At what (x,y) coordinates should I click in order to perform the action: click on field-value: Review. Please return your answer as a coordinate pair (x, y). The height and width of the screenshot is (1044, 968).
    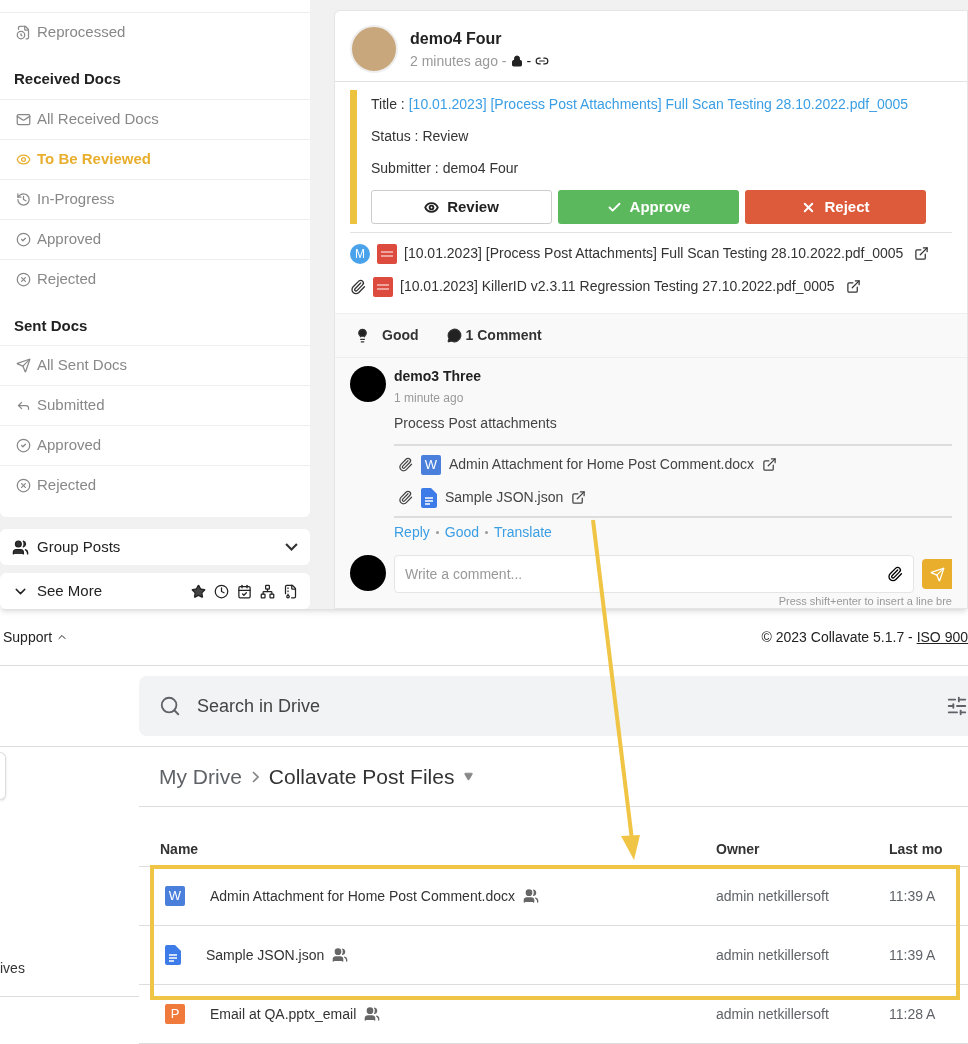
    Looking at the image, I should click on (445, 136).